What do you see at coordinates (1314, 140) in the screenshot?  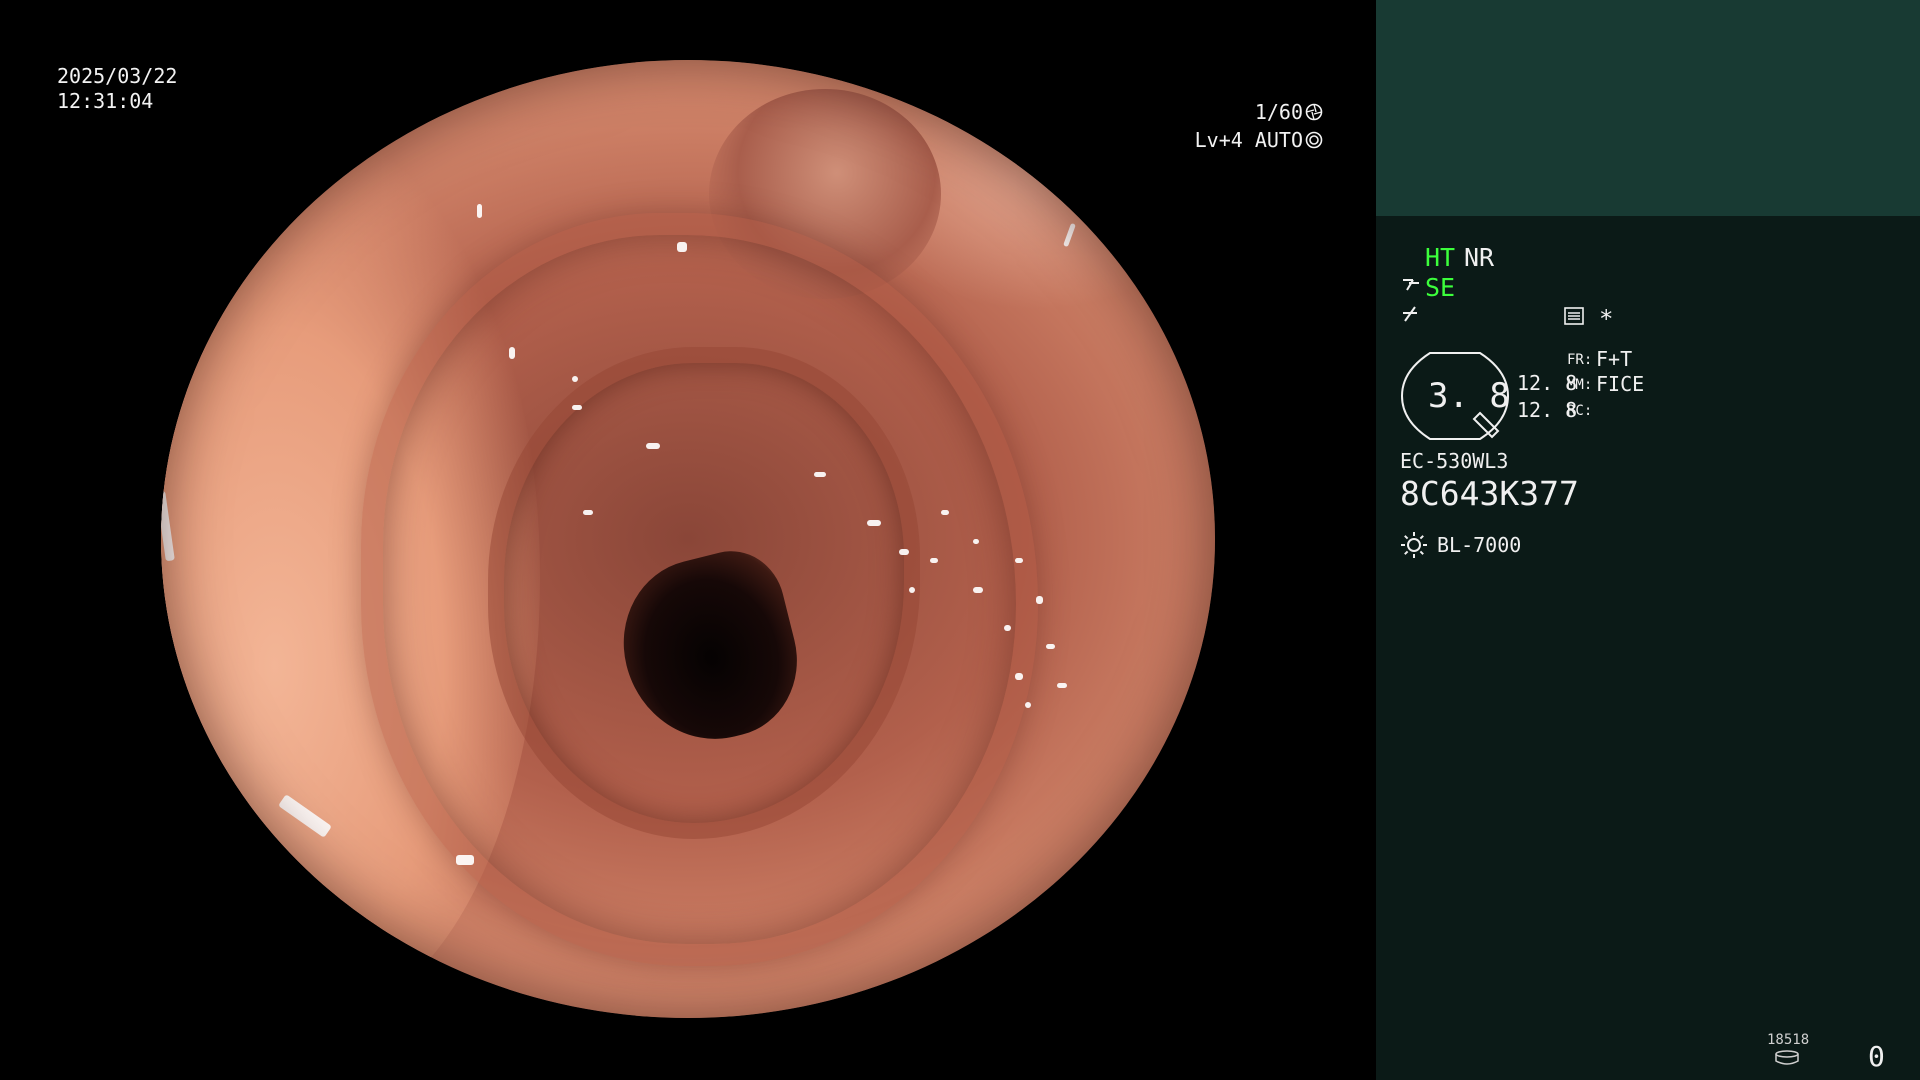 I see `light-ring-icon` at bounding box center [1314, 140].